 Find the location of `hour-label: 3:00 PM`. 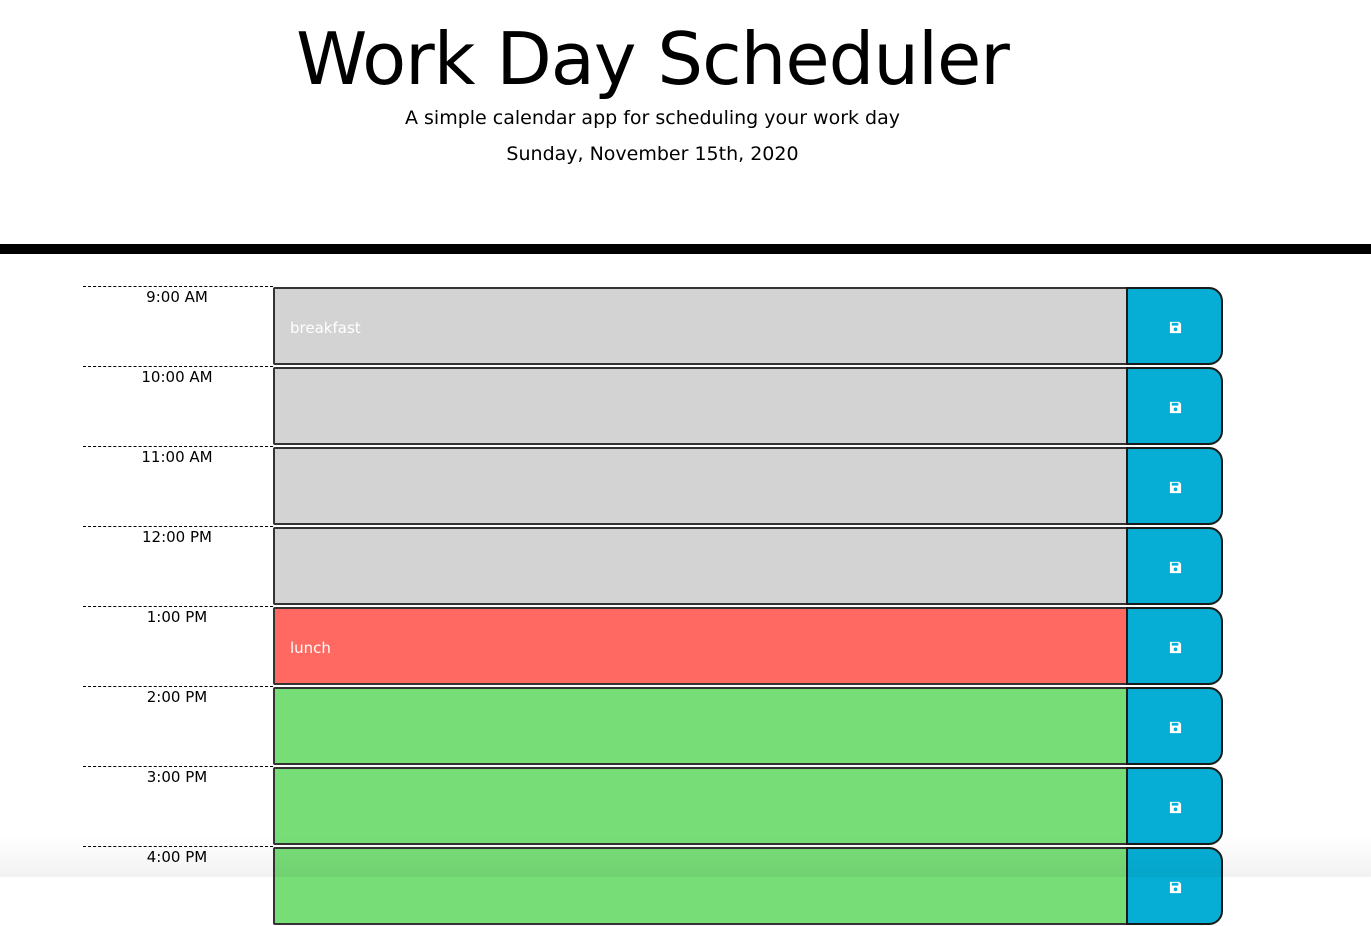

hour-label: 3:00 PM is located at coordinates (178, 805).